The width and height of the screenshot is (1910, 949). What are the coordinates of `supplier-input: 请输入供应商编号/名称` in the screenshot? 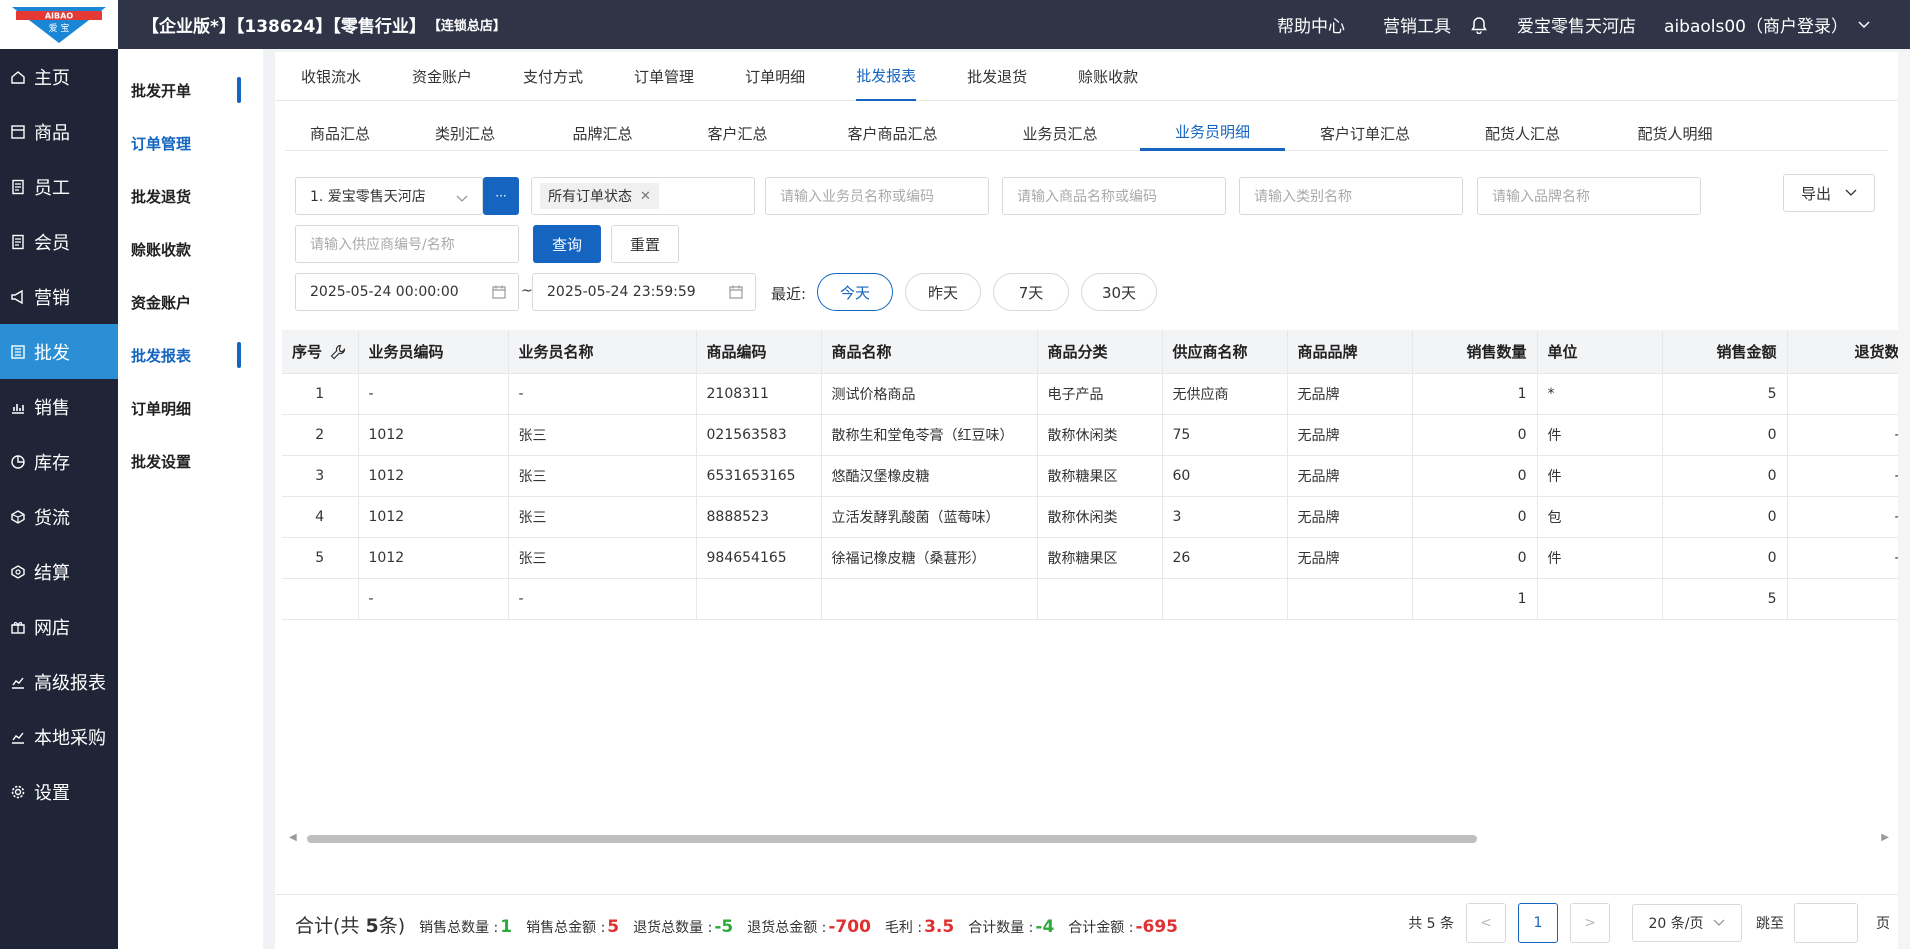 It's located at (407, 244).